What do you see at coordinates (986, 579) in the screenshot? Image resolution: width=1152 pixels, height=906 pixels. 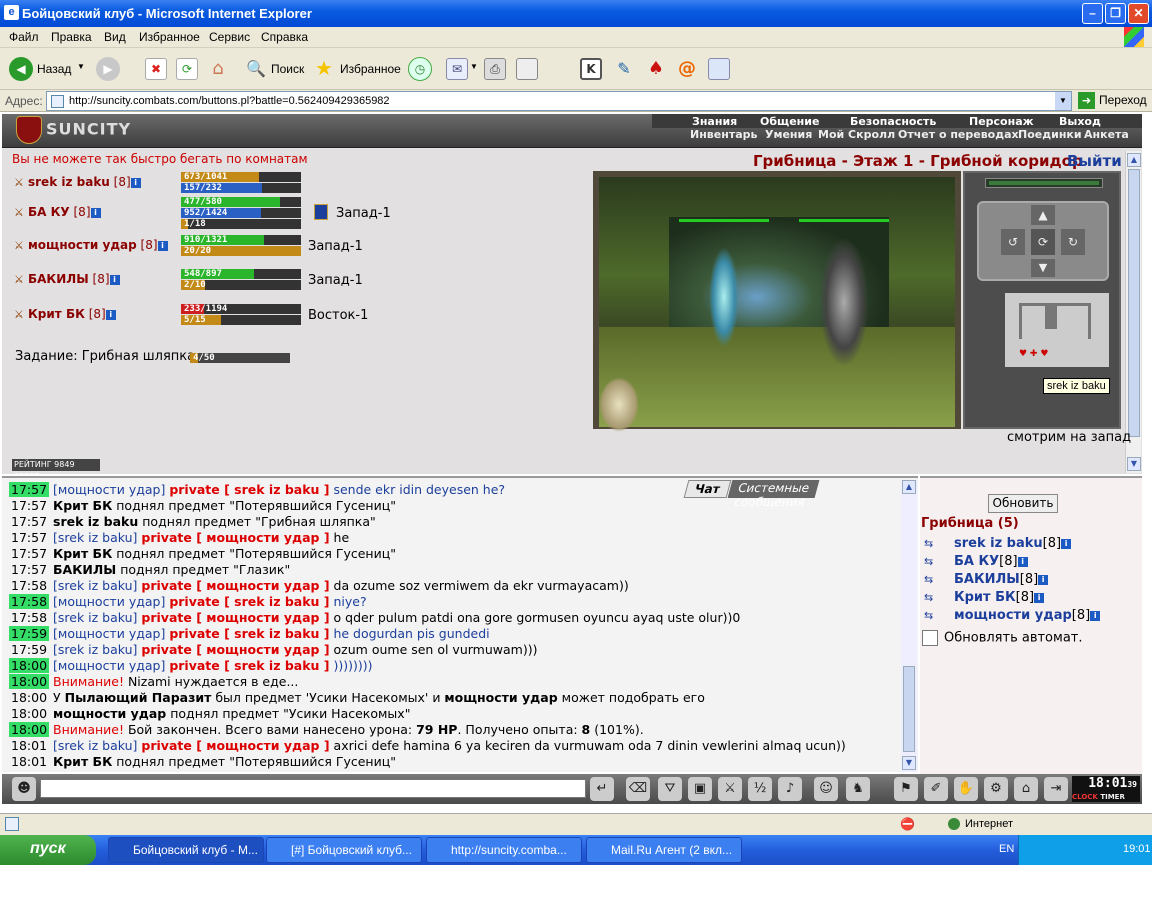 I see `room-player: ⇆ БАКИЛЫ[8] i` at bounding box center [986, 579].